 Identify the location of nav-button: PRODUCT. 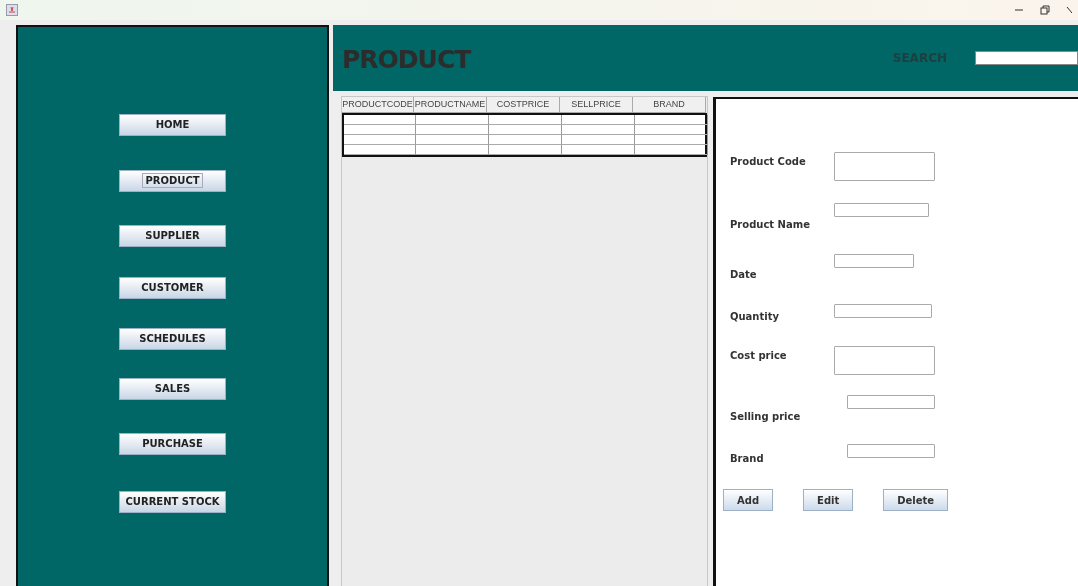
(172, 181).